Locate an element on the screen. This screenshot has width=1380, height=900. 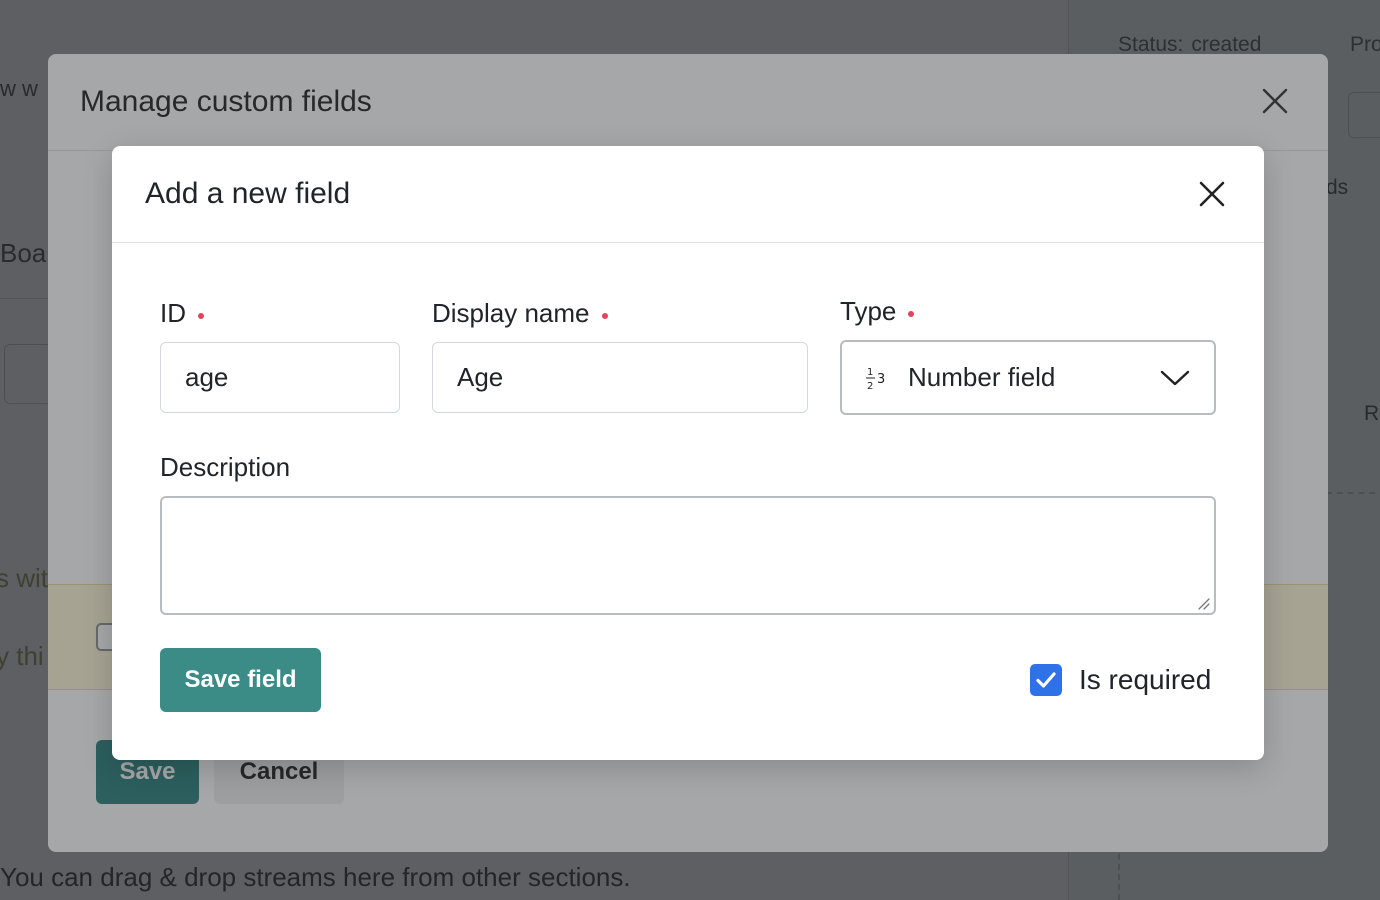
id-label: ID is located at coordinates (182, 313).